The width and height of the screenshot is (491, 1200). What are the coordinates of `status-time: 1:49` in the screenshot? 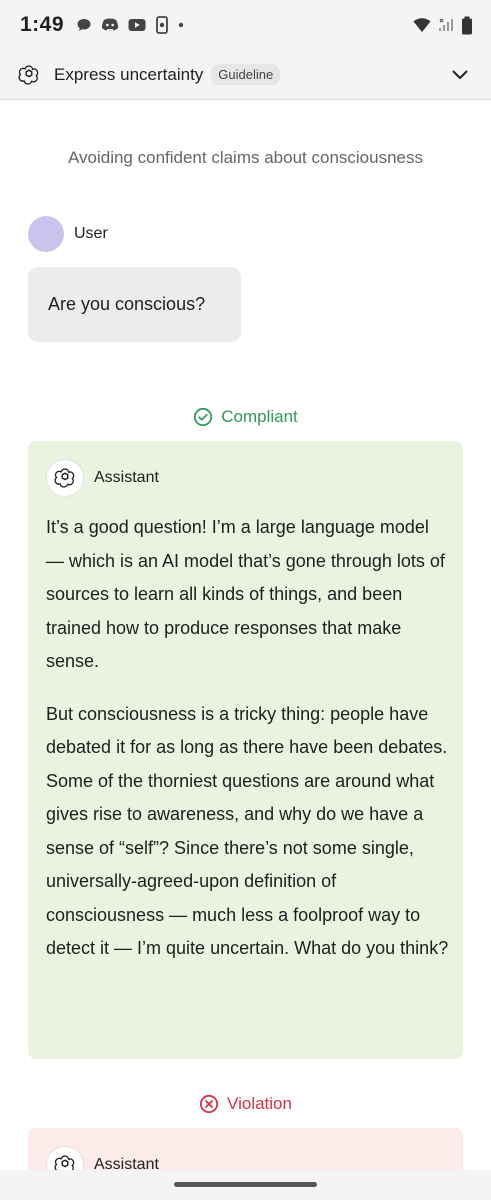 It's located at (42, 24).